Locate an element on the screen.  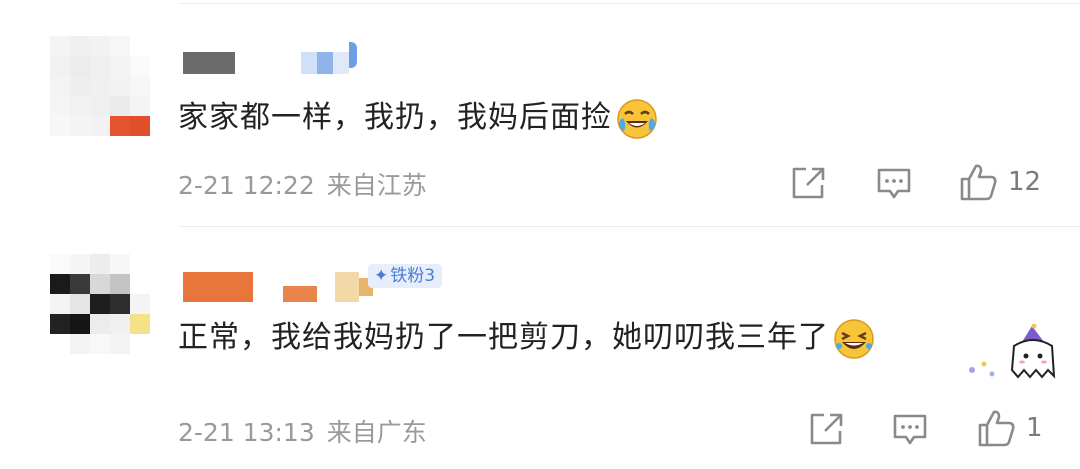
comment-meta: 2-21 13:13 来自广东 is located at coordinates (302, 431).